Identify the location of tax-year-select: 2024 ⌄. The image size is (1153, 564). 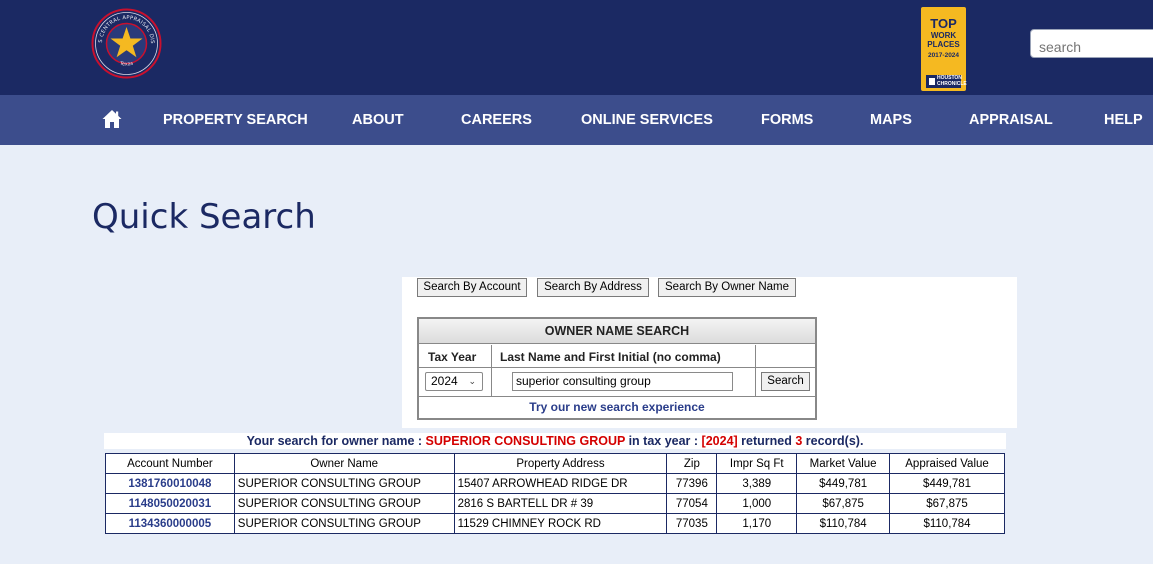
(454, 381).